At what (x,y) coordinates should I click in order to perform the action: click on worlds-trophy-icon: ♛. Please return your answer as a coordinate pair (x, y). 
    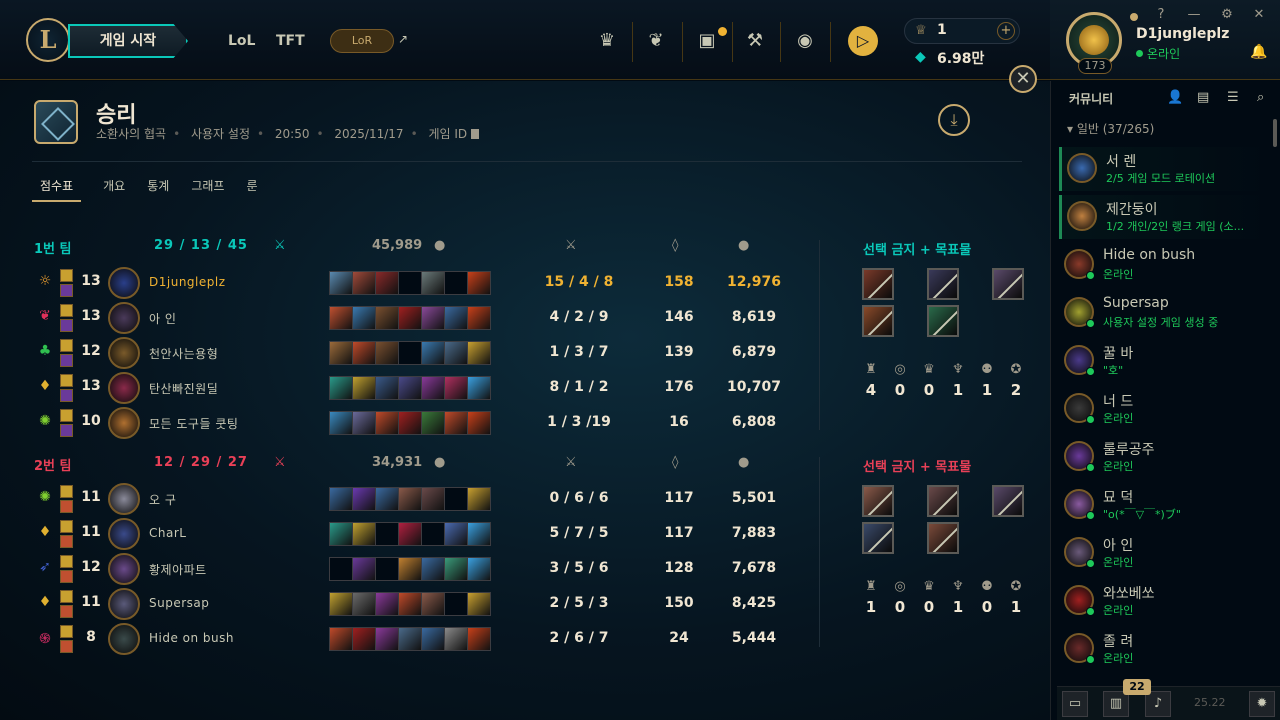
    Looking at the image, I should click on (607, 41).